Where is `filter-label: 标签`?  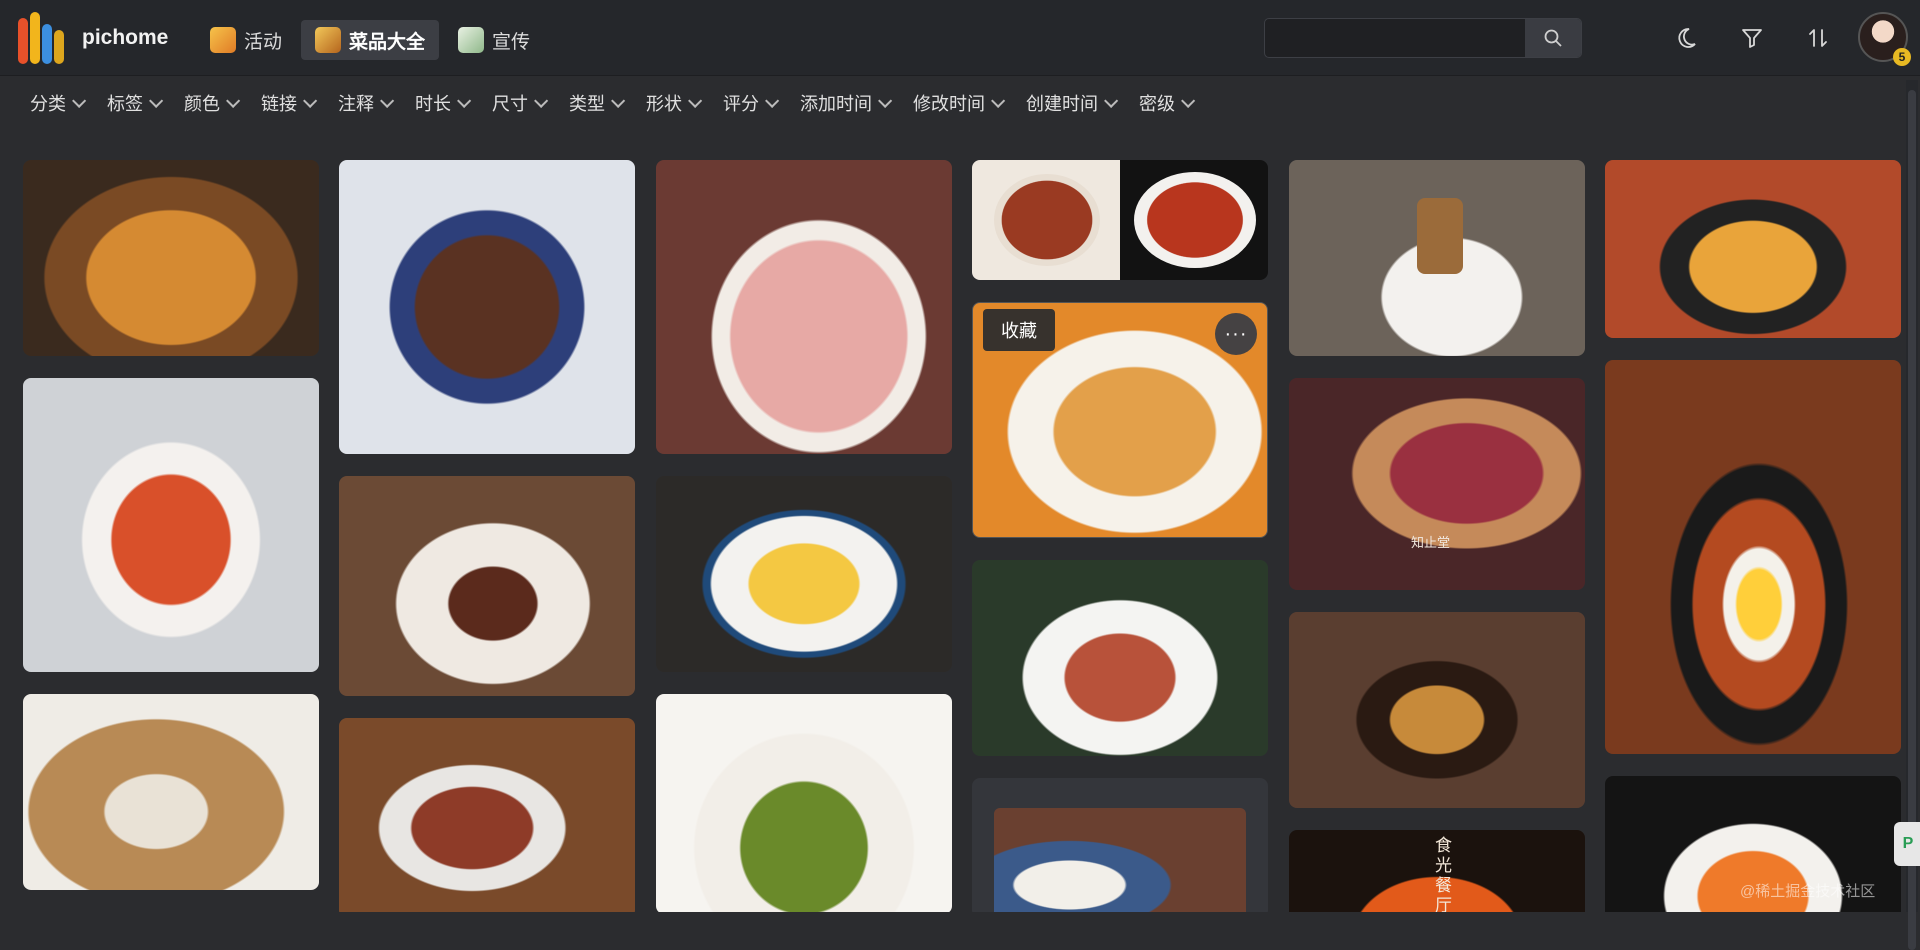 filter-label: 标签 is located at coordinates (125, 104).